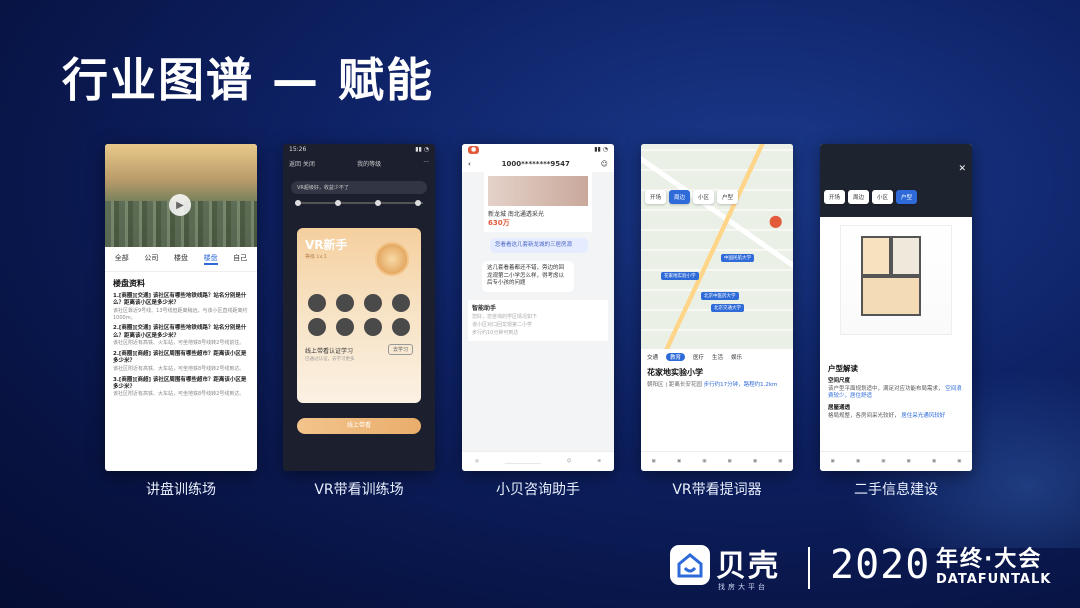 The height and width of the screenshot is (608, 1080). I want to click on layout-item: 空间尺度 该户型平面规划适中，满足对应功能布局需求， 空间浪费较少，居住舒适, so click(896, 389).